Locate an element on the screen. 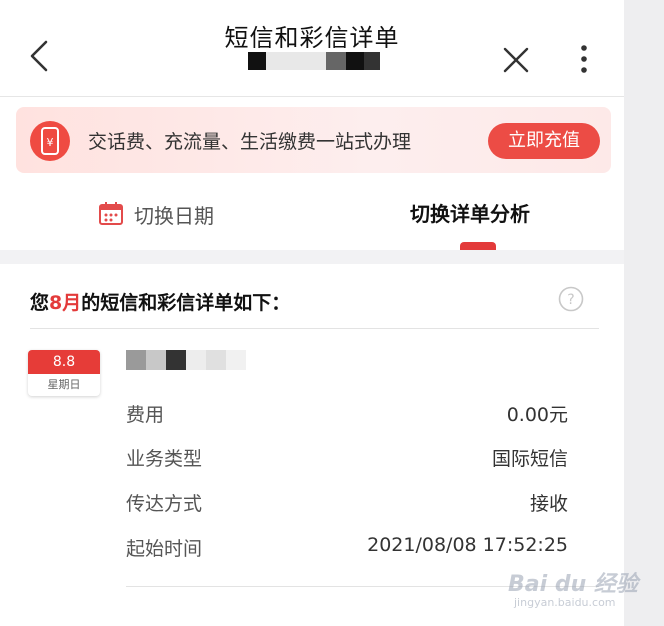 This screenshot has height=626, width=664. masked-contact-number is located at coordinates (191, 360).